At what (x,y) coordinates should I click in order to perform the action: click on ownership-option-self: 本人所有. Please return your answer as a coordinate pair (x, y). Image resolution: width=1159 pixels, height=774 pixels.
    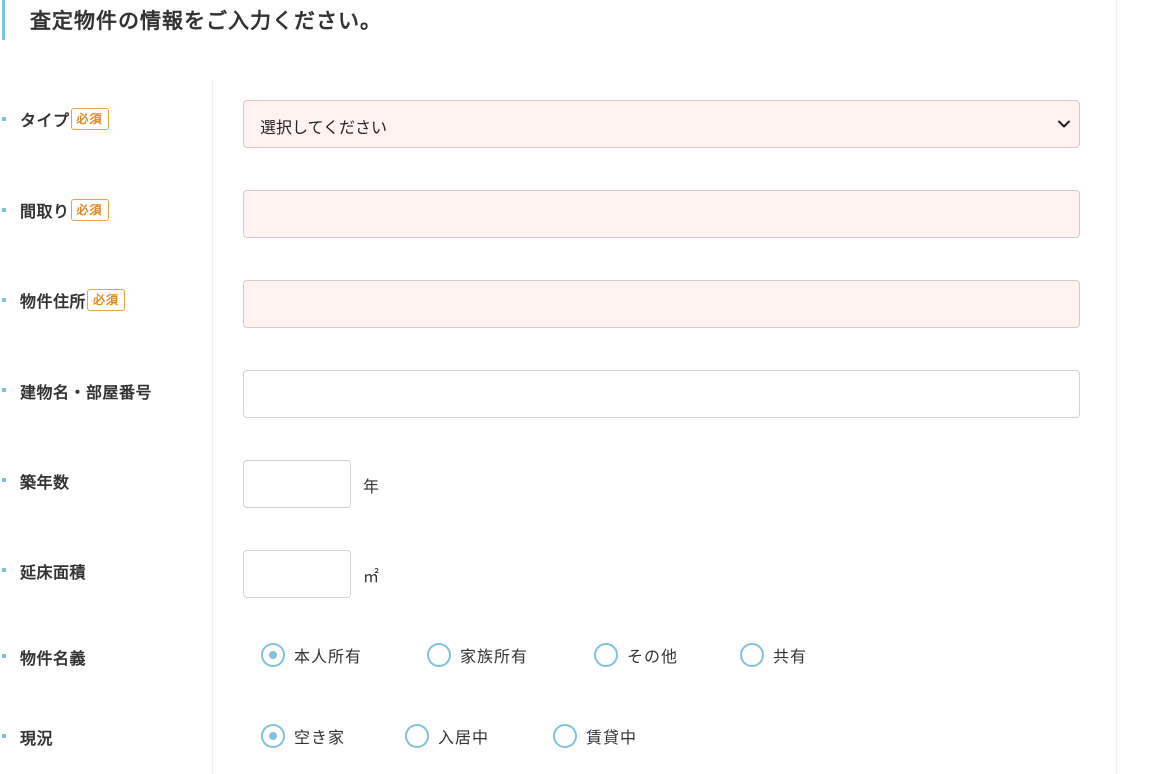
    Looking at the image, I should click on (311, 655).